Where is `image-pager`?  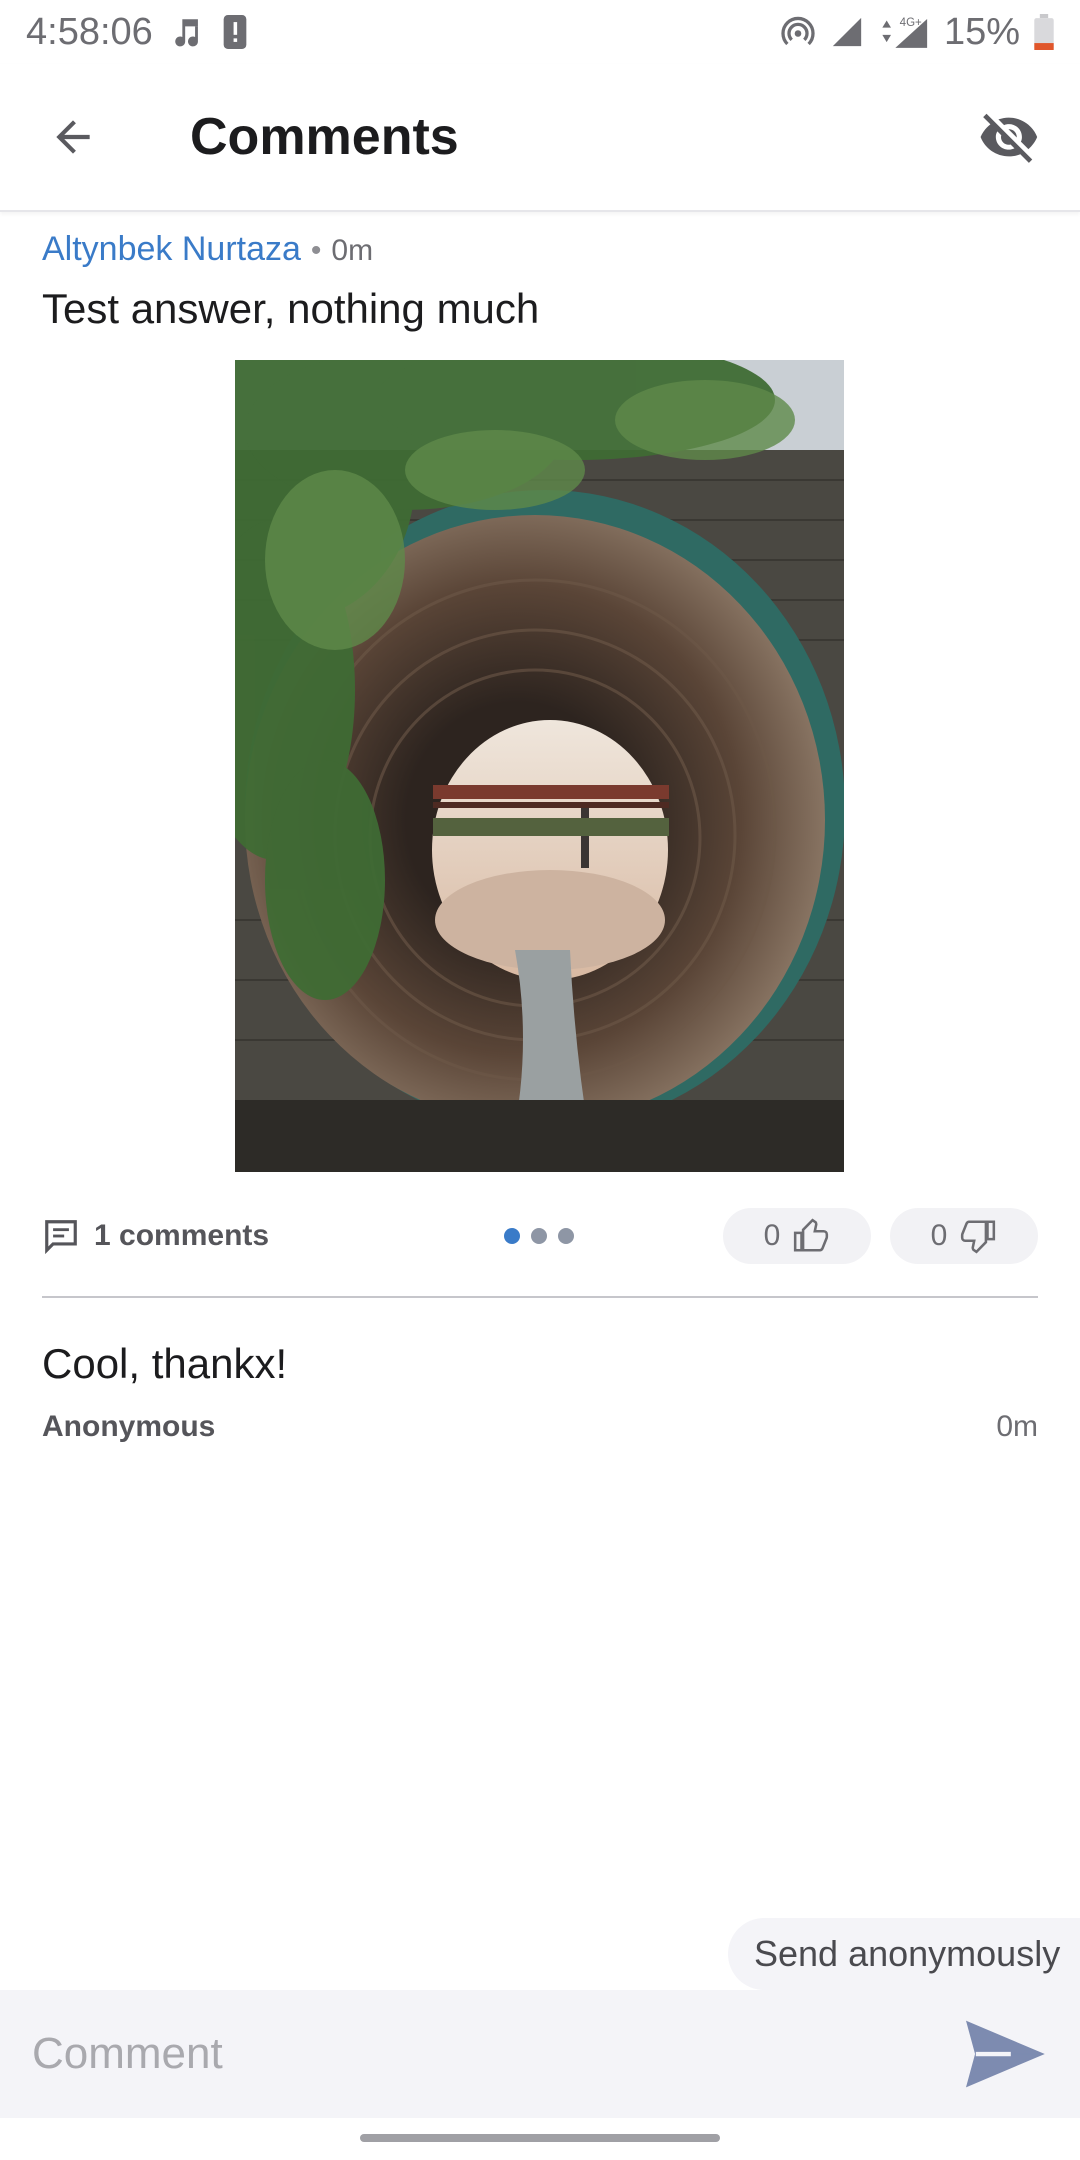
image-pager is located at coordinates (539, 1236).